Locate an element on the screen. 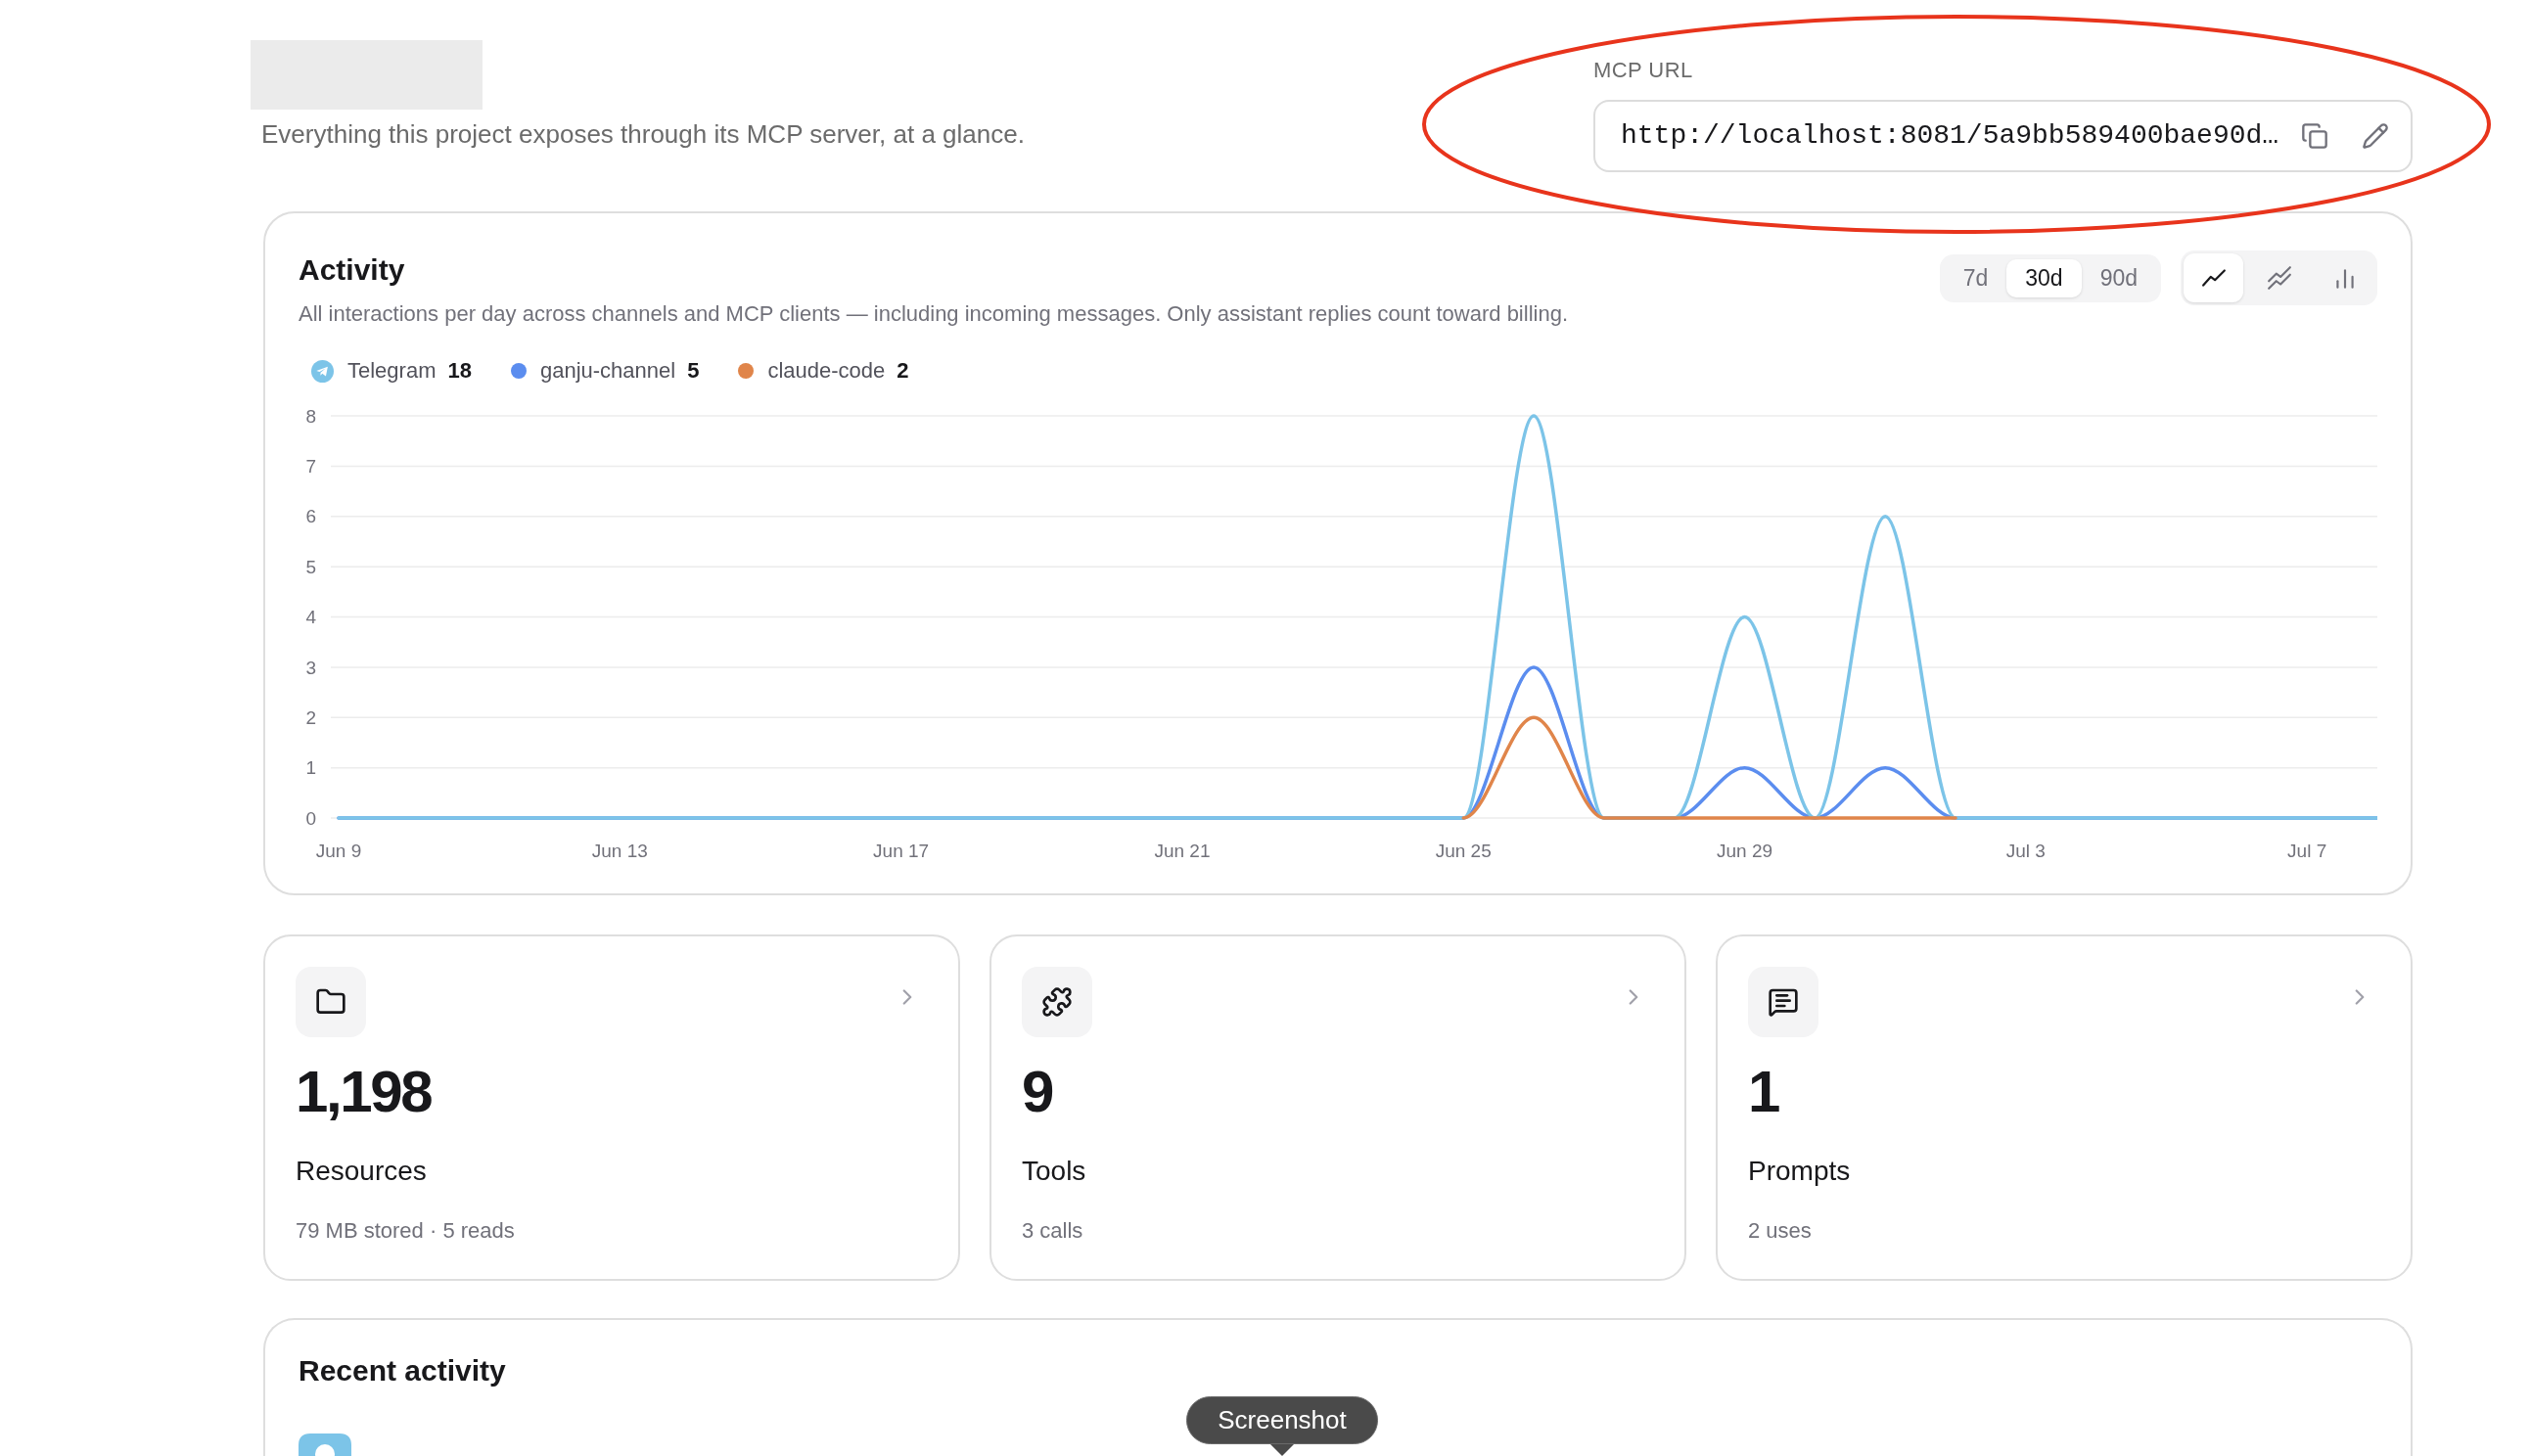 The width and height of the screenshot is (2531, 1456). stat-label: Tools is located at coordinates (1054, 1171).